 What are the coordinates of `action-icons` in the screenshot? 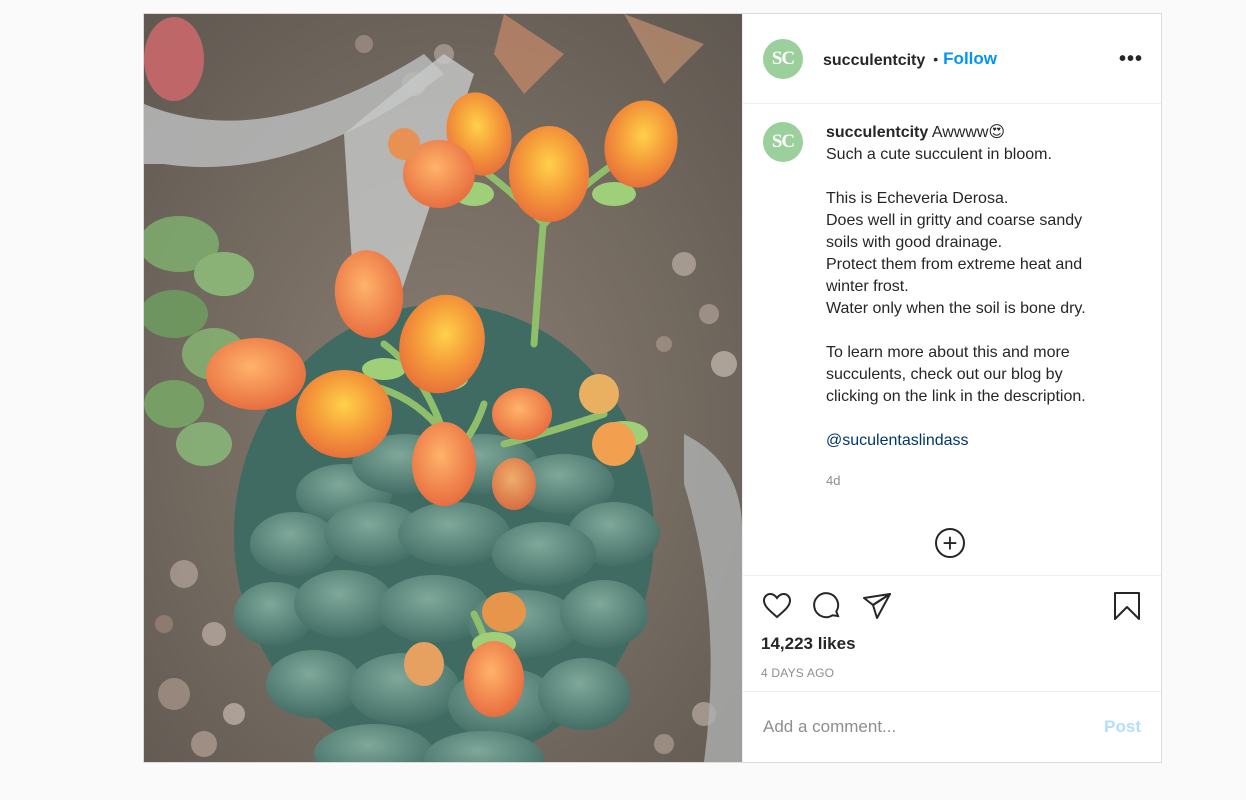 It's located at (952, 606).